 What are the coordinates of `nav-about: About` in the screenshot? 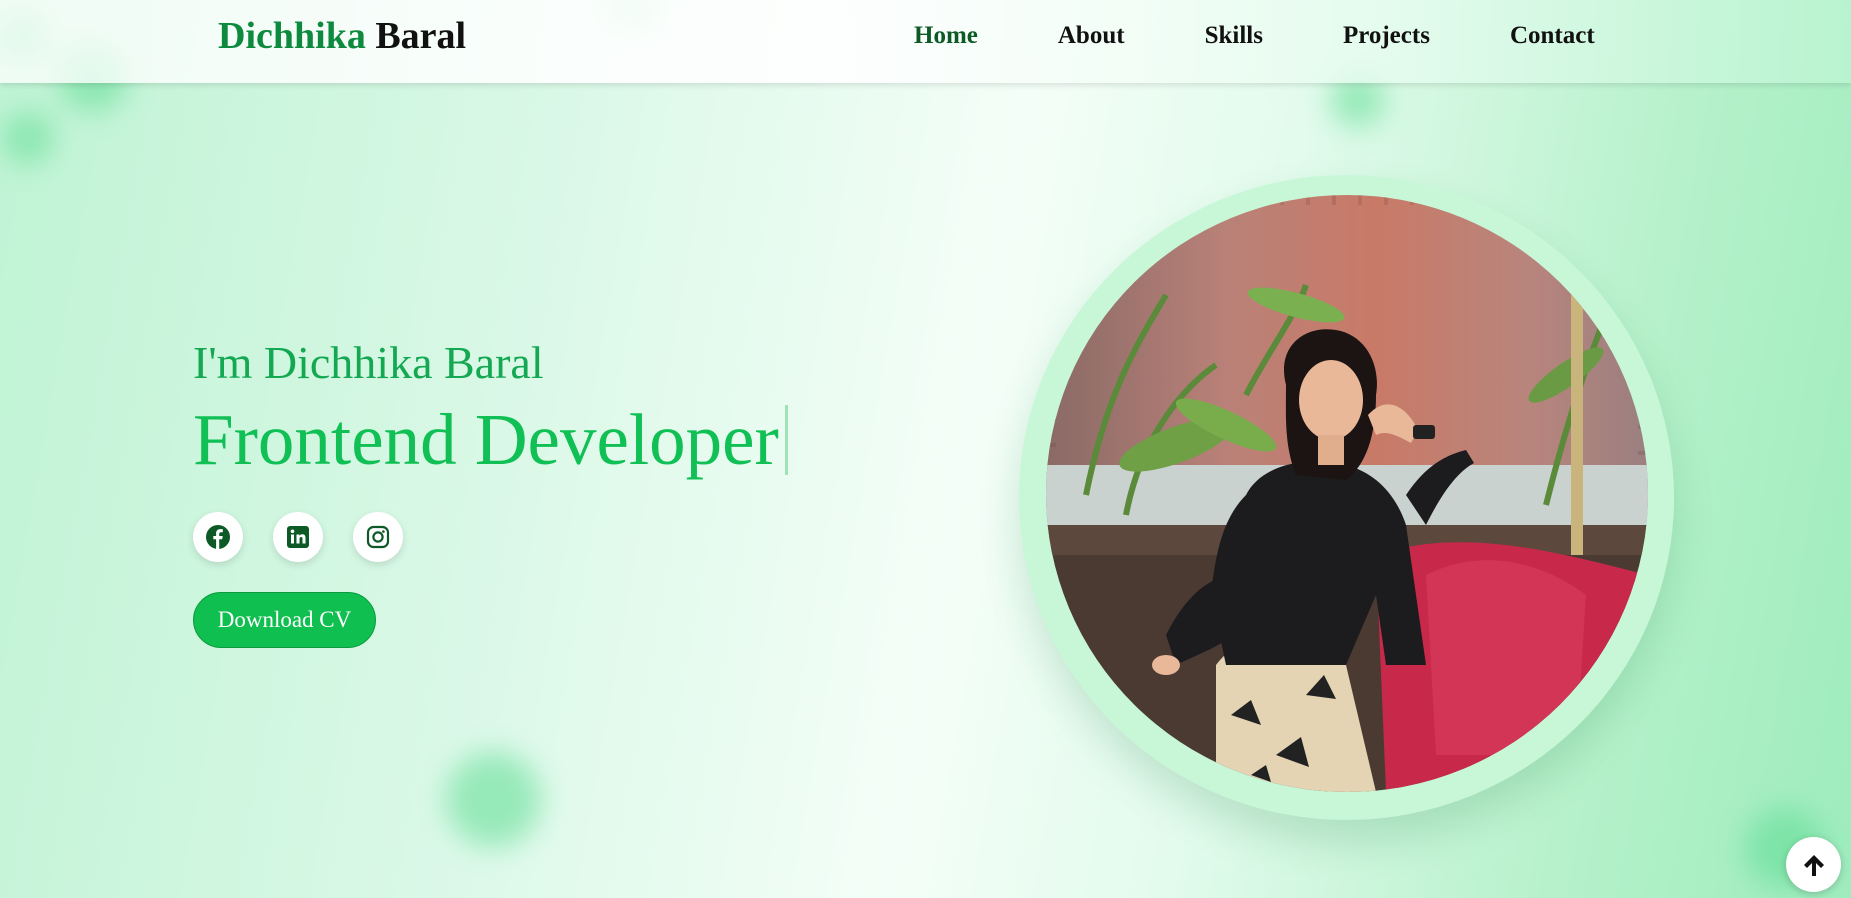 It's located at (1091, 36).